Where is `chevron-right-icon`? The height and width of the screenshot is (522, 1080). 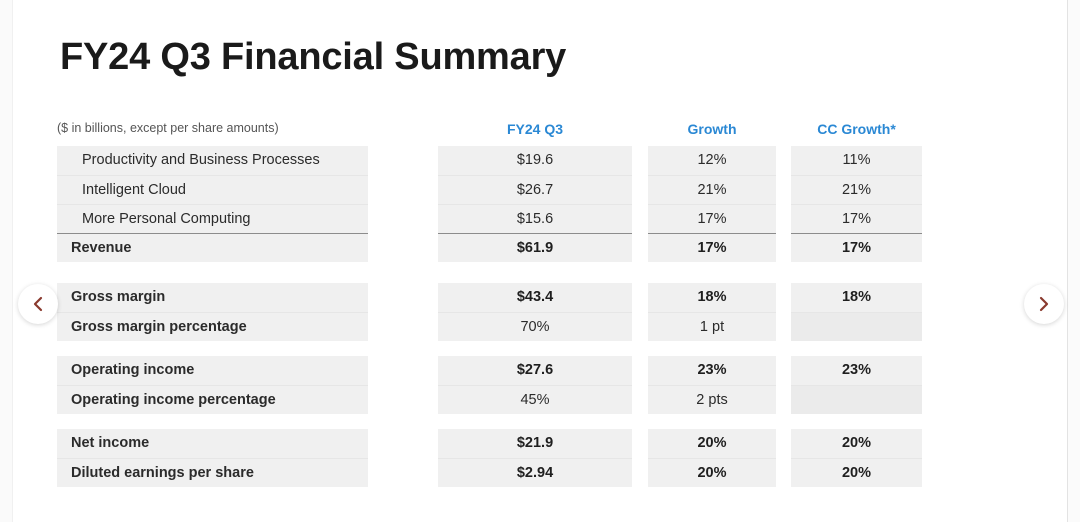
chevron-right-icon is located at coordinates (1044, 304).